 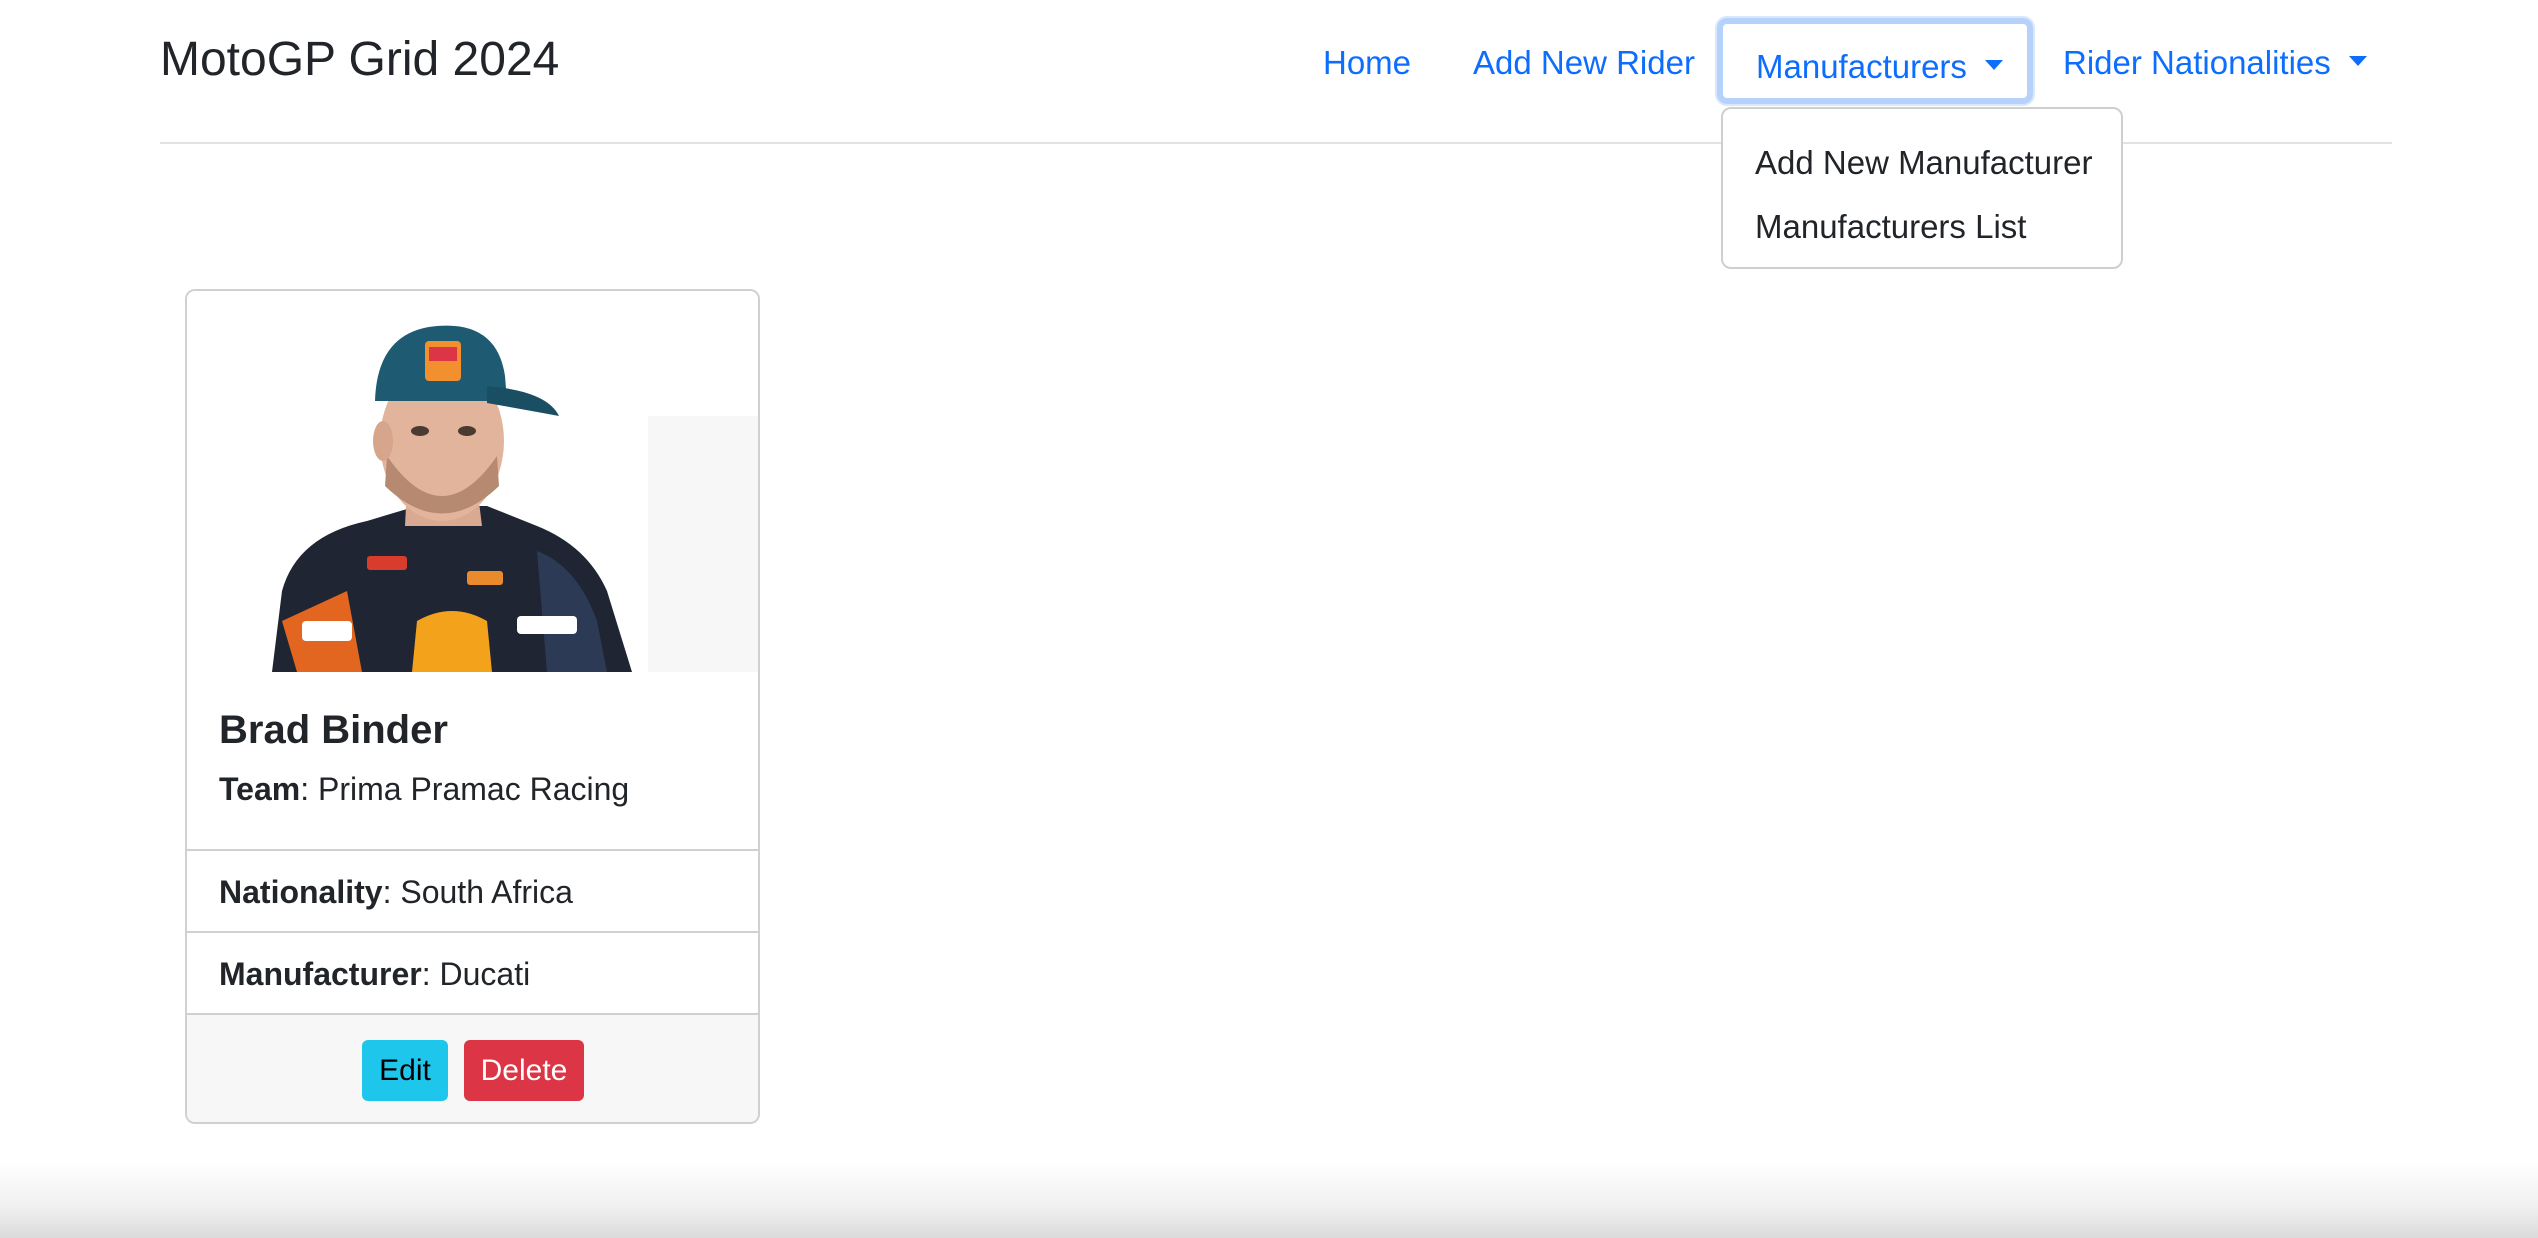 What do you see at coordinates (486, 892) in the screenshot?
I see `nationality-value: South Africa` at bounding box center [486, 892].